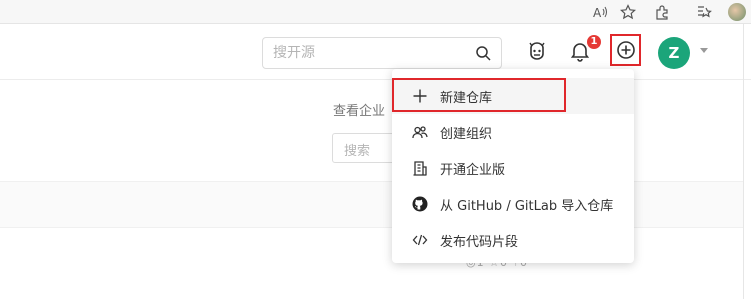  What do you see at coordinates (737, 12) in the screenshot?
I see `browser-profile-avatar` at bounding box center [737, 12].